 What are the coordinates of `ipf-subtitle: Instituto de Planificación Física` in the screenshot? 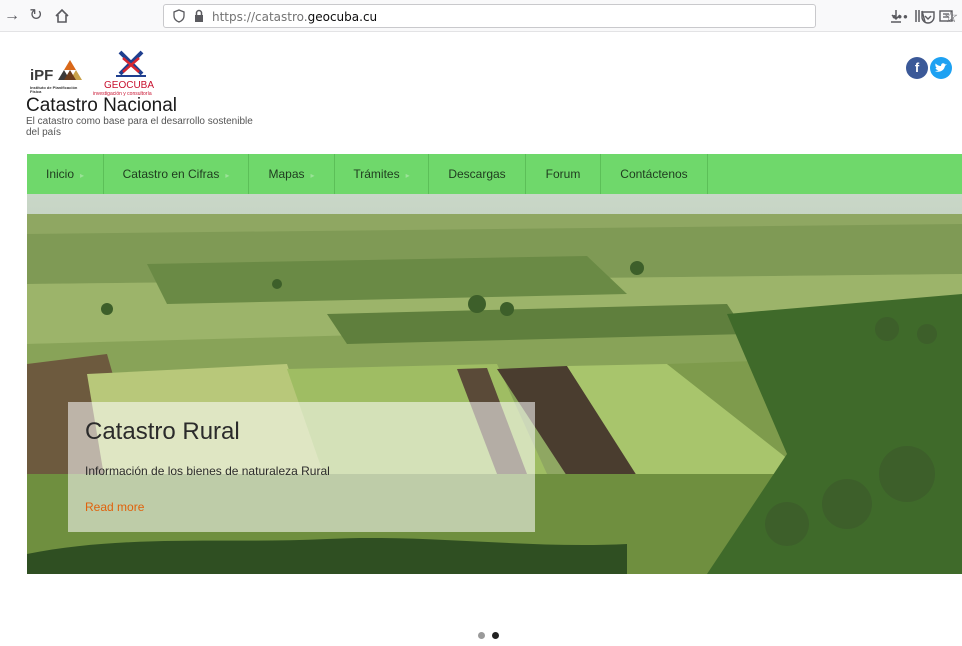 It's located at (54, 89).